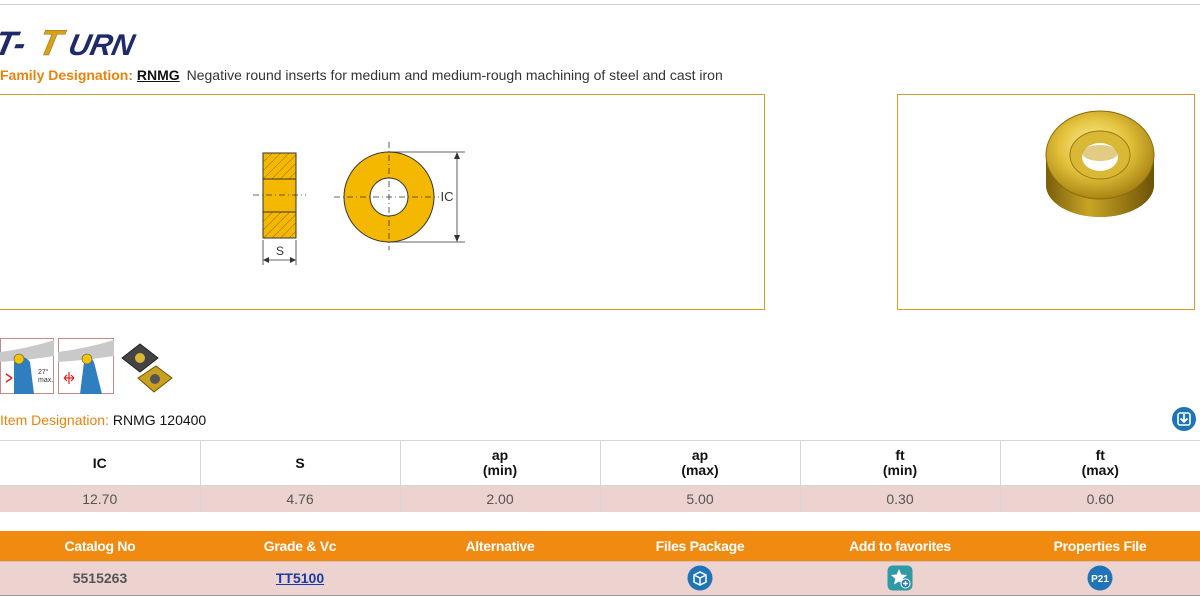  What do you see at coordinates (1184, 419) in the screenshot?
I see `download-icon` at bounding box center [1184, 419].